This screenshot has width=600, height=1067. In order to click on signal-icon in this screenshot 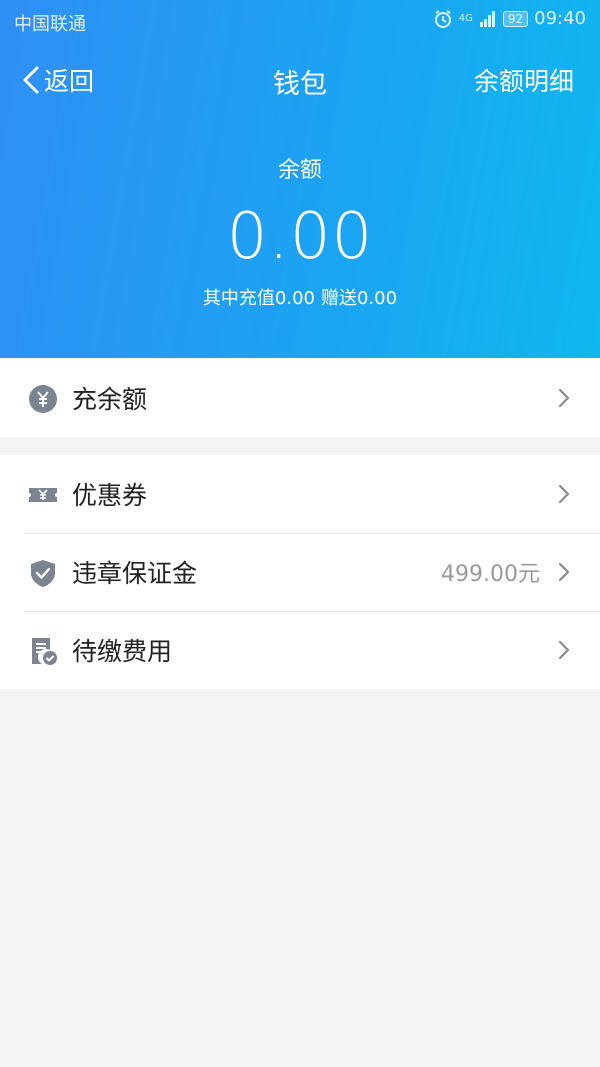, I will do `click(487, 18)`.